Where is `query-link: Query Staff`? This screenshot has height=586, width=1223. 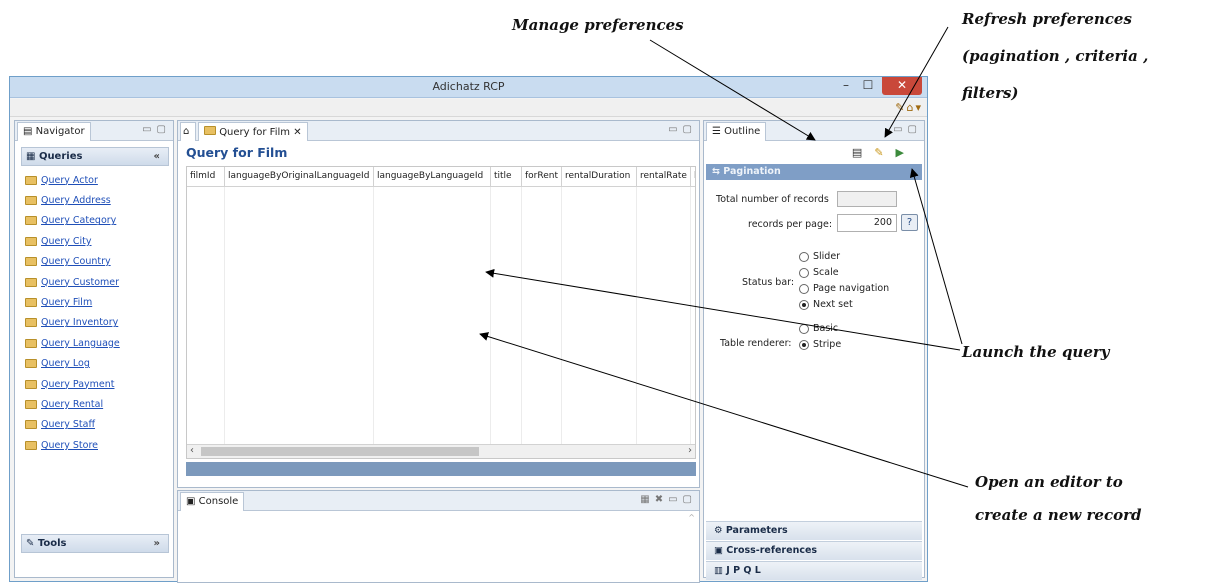 query-link: Query Staff is located at coordinates (68, 424).